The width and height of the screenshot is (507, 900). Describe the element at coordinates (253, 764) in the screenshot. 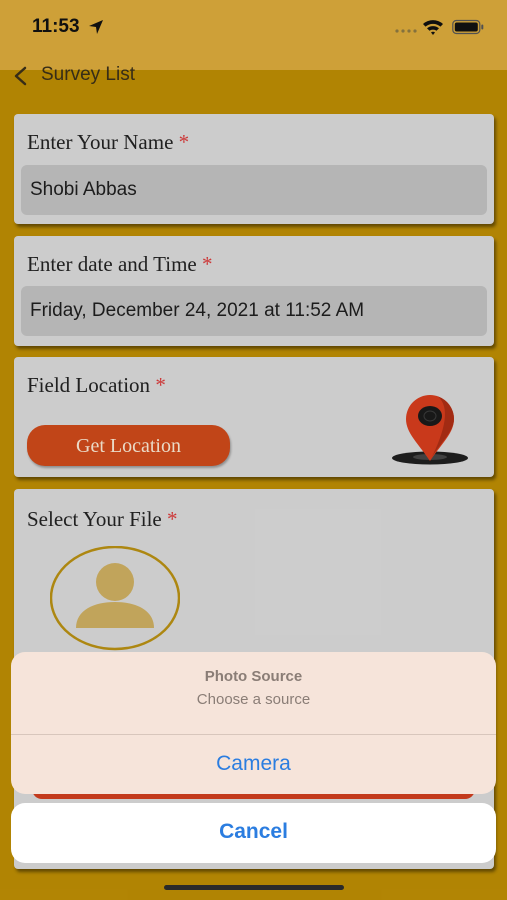

I see `camera-button: Camera` at that location.